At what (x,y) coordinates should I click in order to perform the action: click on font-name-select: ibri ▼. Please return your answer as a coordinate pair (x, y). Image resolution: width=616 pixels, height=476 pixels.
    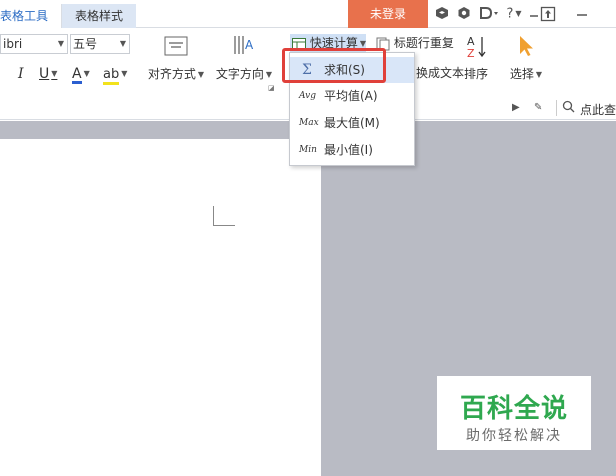
    Looking at the image, I should click on (34, 44).